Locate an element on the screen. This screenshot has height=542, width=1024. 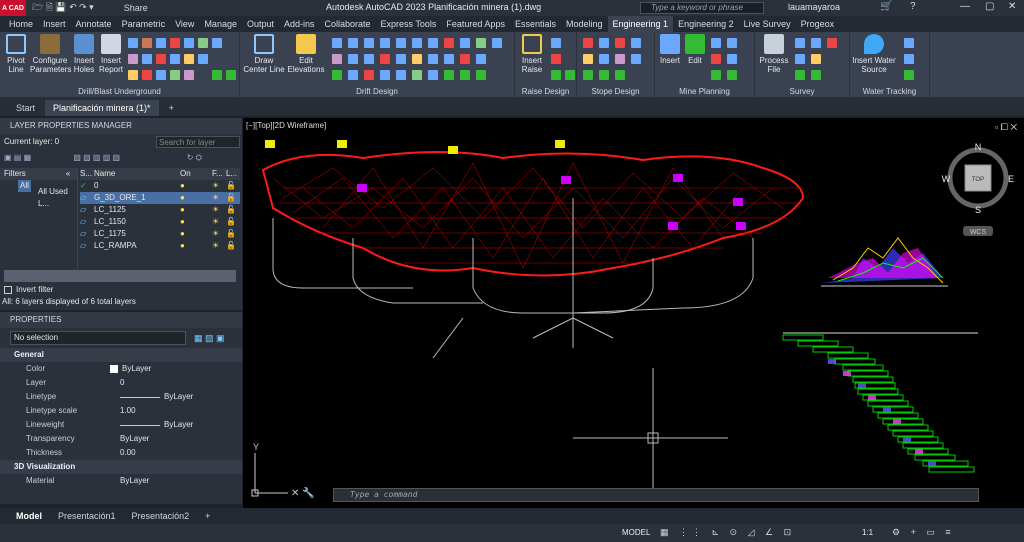
add-layout-button: + is located at coordinates (207, 516).